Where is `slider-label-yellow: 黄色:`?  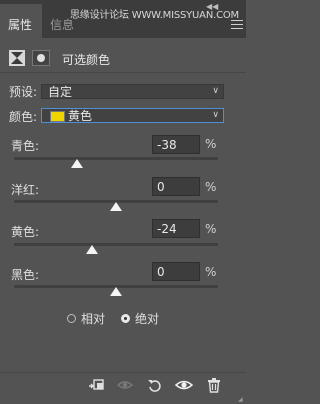
slider-label-yellow: 黄色: is located at coordinates (25, 232).